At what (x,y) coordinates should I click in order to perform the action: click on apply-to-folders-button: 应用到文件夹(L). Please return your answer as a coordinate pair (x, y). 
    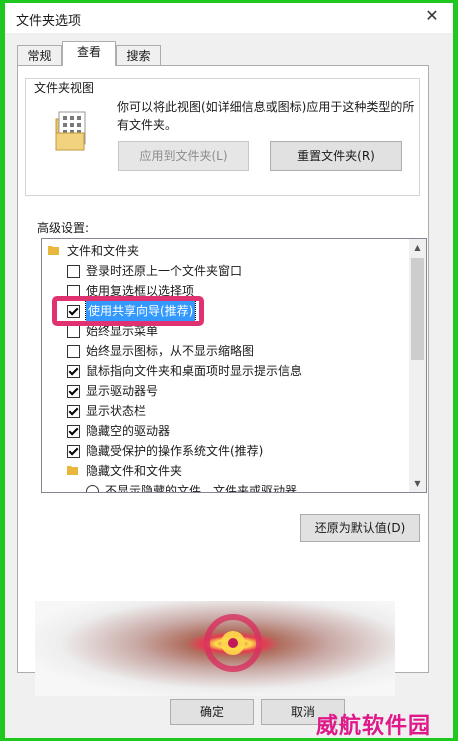
    Looking at the image, I should click on (183, 156).